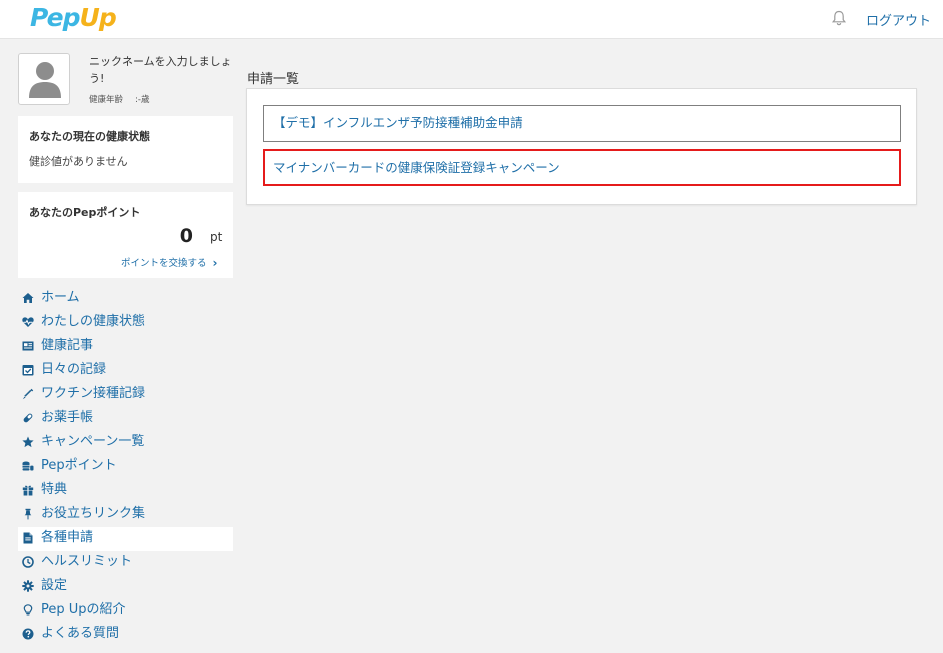  Describe the element at coordinates (55, 17) in the screenshot. I see `logo-text-main: Pep` at that location.